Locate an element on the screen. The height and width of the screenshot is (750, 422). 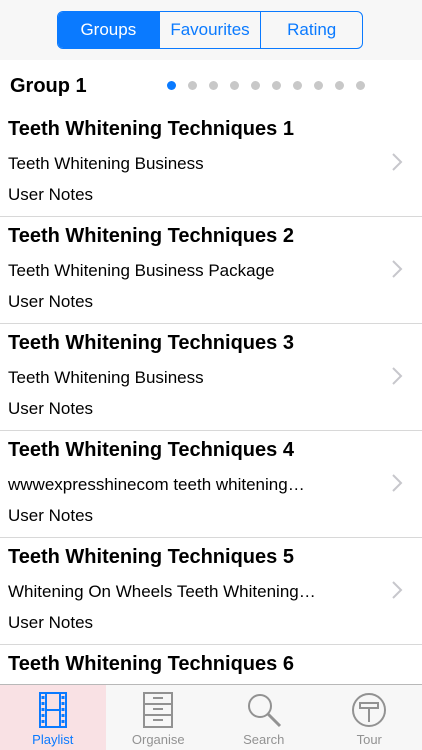
tour-sign-icon is located at coordinates (369, 710).